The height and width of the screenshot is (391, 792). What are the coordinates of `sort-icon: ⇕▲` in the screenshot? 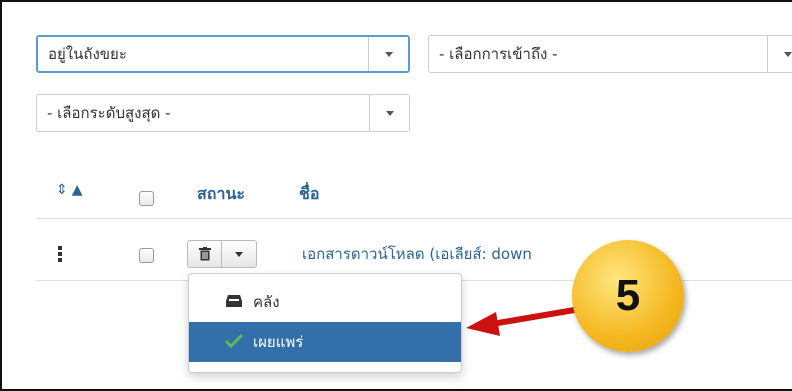 It's located at (71, 190).